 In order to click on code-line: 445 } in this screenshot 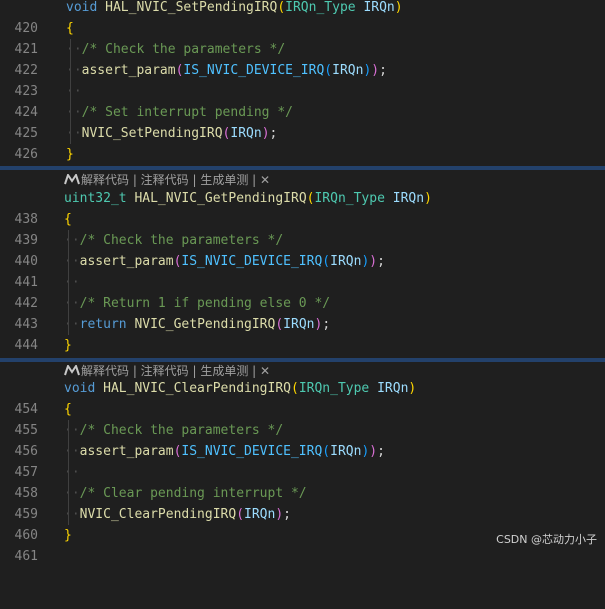, I will do `click(302, 354)`.